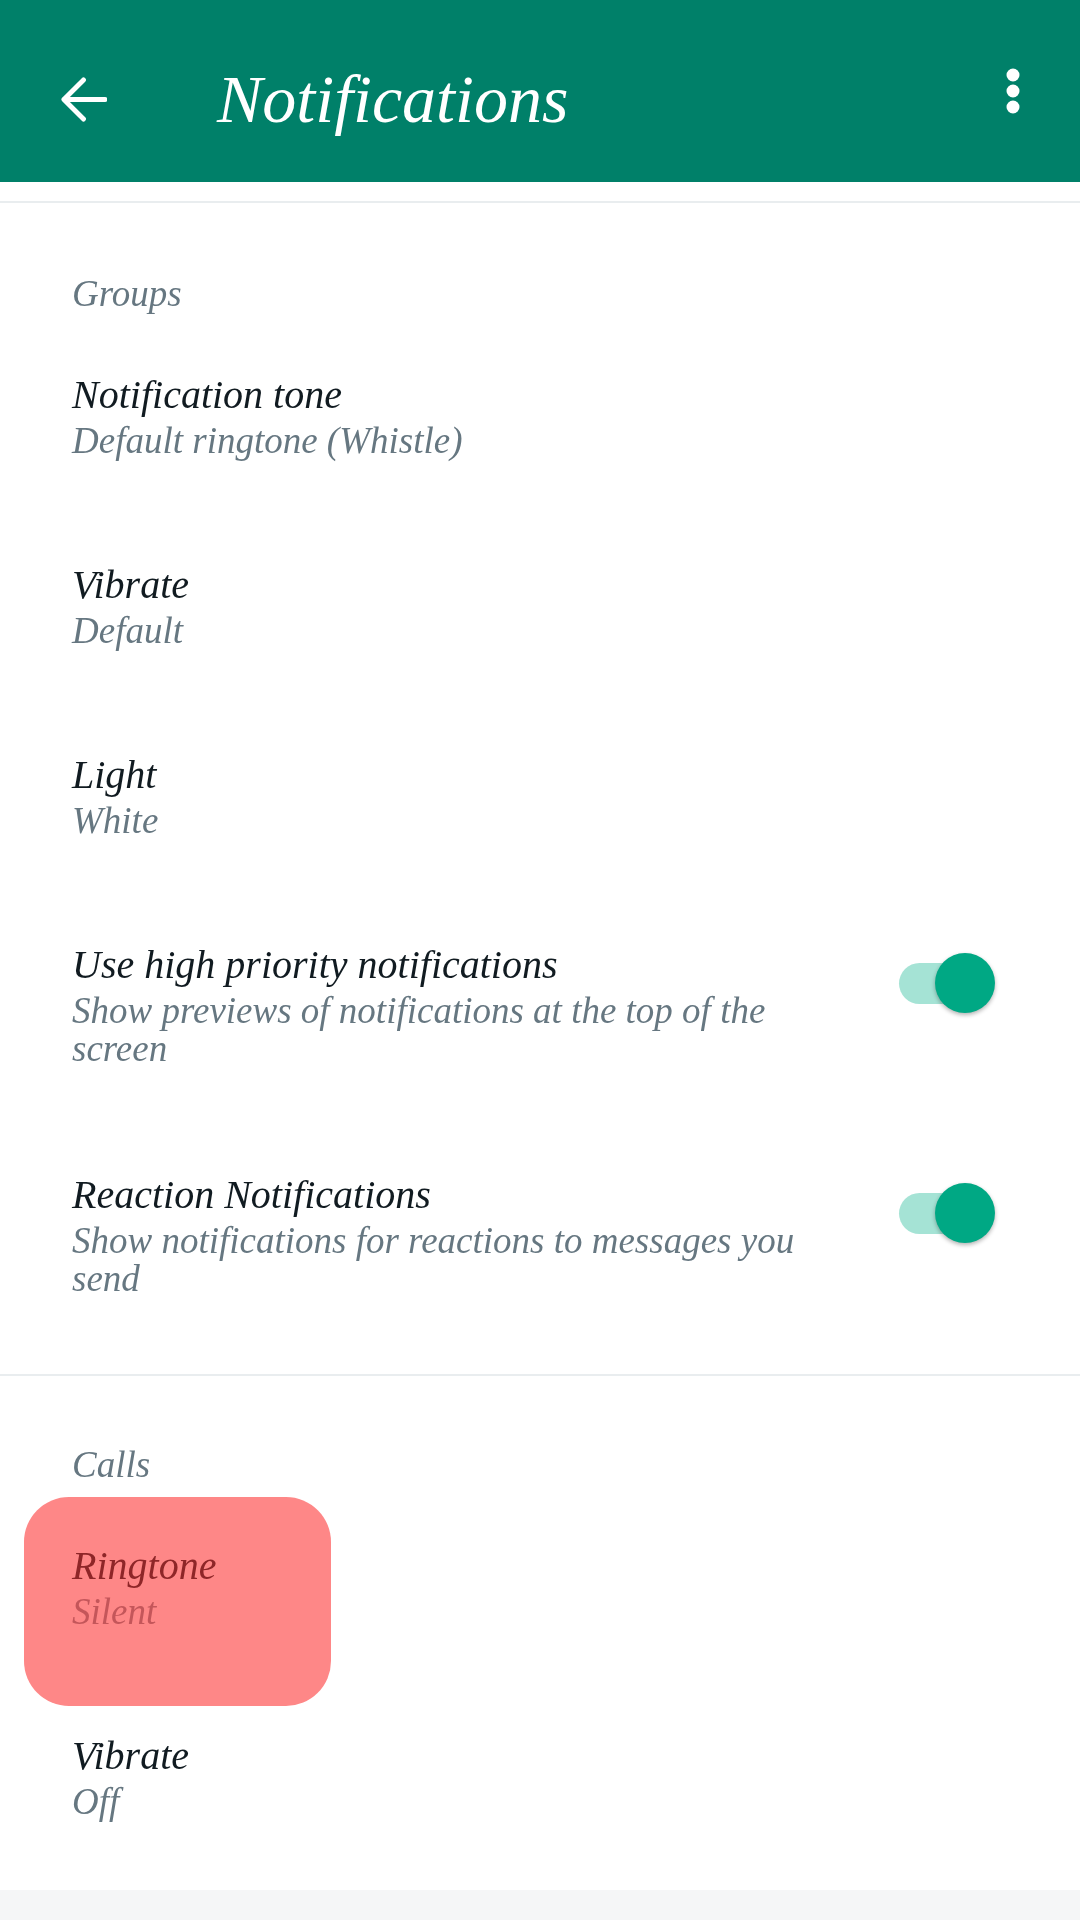  I want to click on setting-value: Default ringtone (Whistle), so click(267, 441).